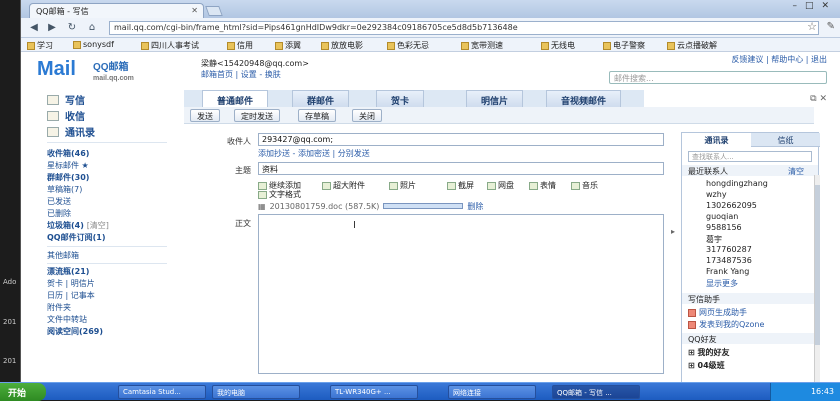  I want to click on reload-icon: ↻, so click(72, 28).